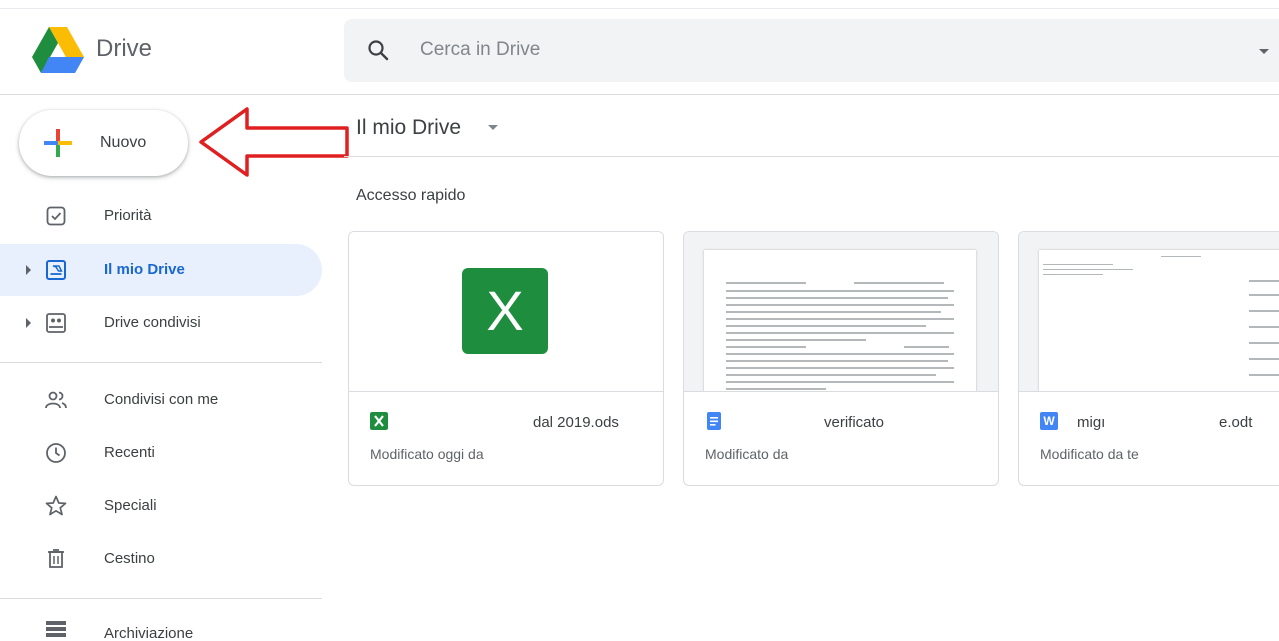 The image size is (1279, 641). Describe the element at coordinates (161, 506) in the screenshot. I see `sidebar-item-starred: Speciali` at that location.